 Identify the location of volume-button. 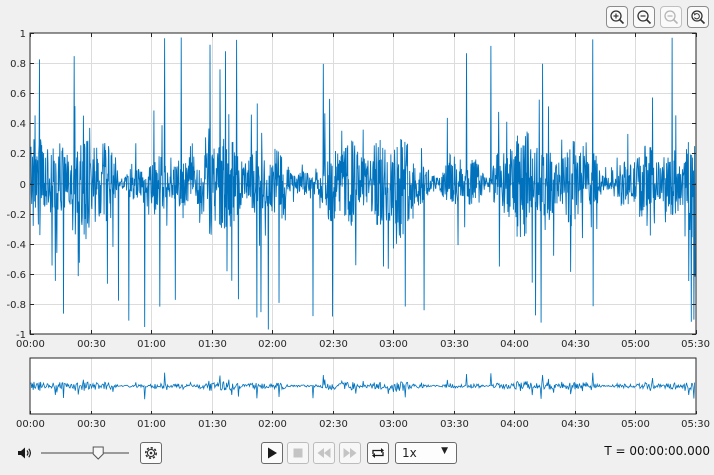
(25, 453).